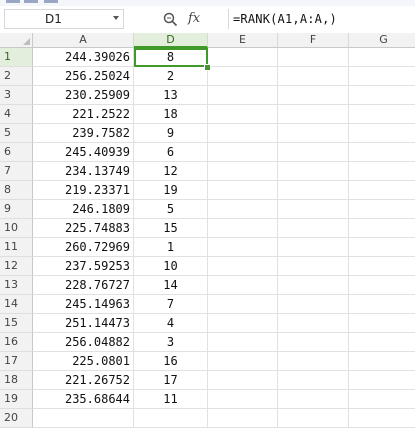  I want to click on cell-d8: 19, so click(171, 190).